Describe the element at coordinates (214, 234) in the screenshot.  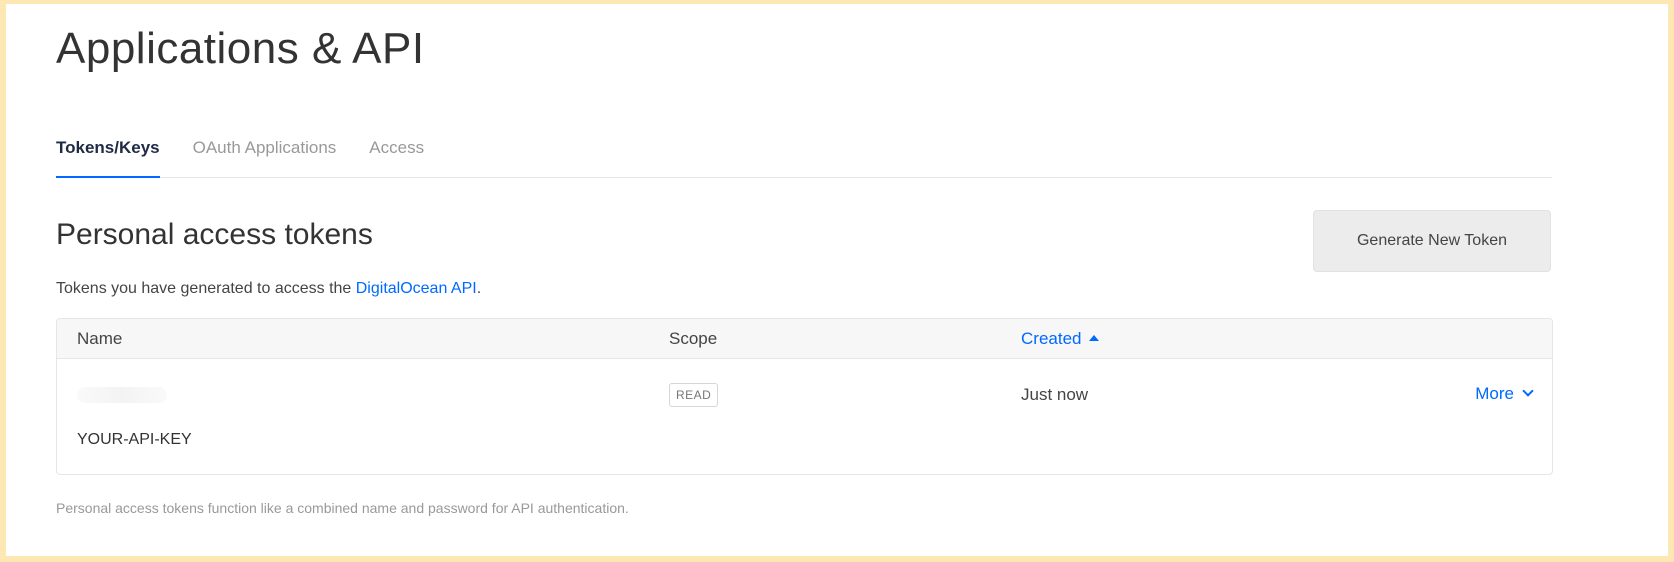
I see `section-title: Personal access tokens` at that location.